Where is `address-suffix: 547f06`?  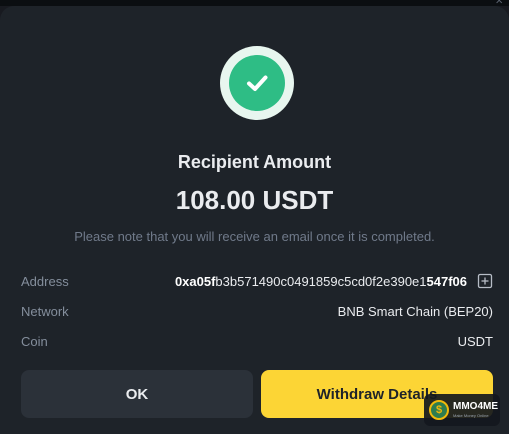 address-suffix: 547f06 is located at coordinates (446, 281).